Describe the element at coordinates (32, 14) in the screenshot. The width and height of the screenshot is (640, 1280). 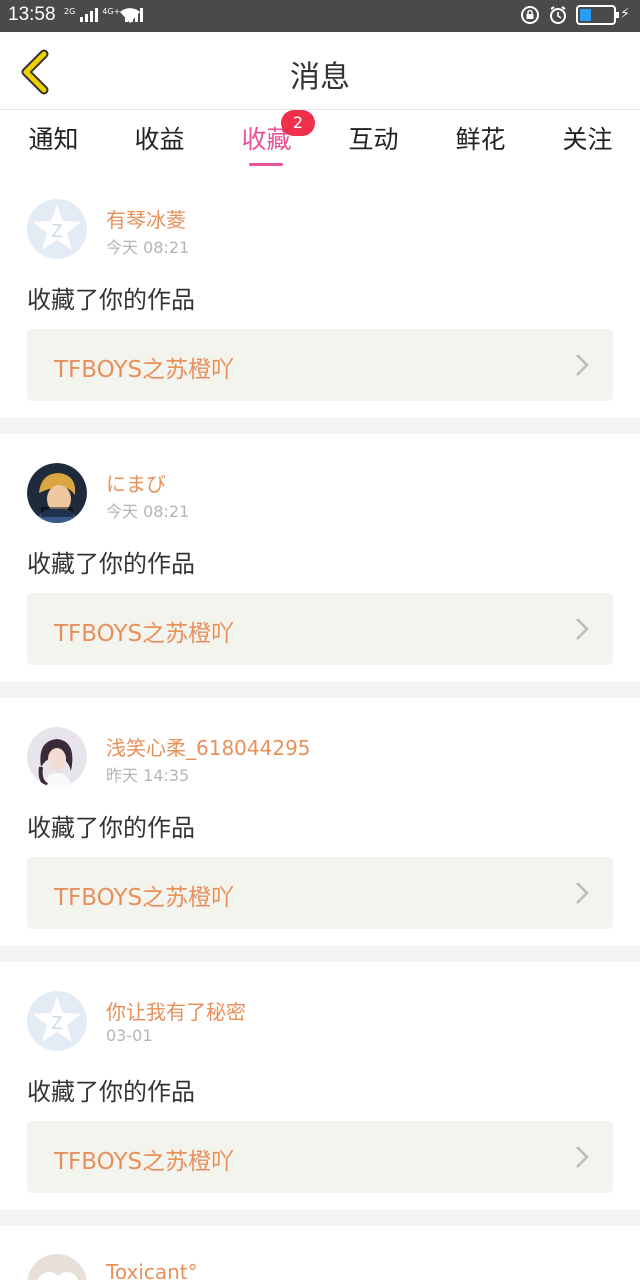
I see `status-time: 13:58` at that location.